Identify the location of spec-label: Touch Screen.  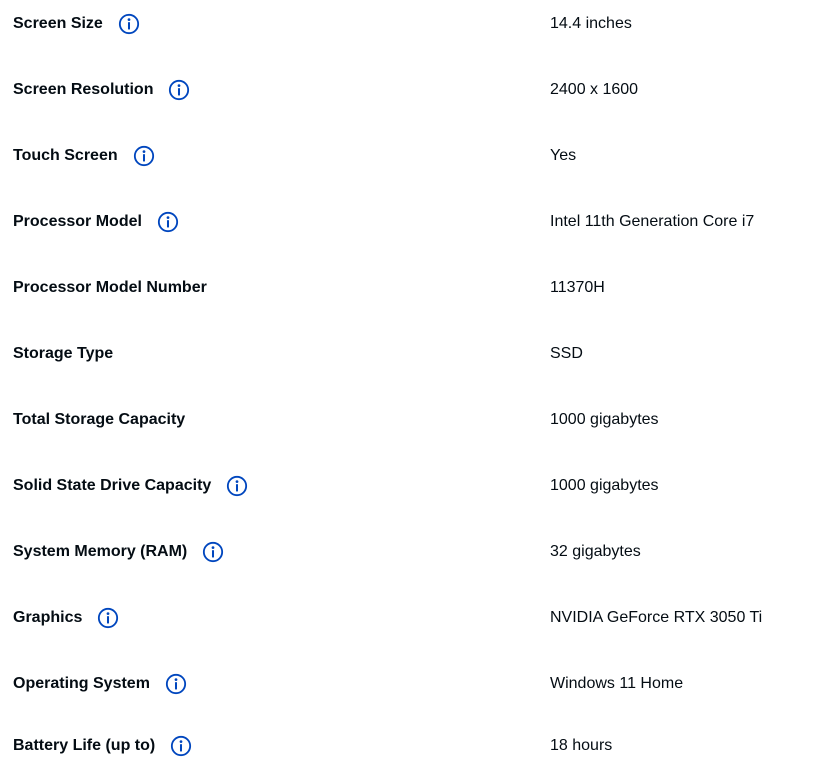
(65, 155).